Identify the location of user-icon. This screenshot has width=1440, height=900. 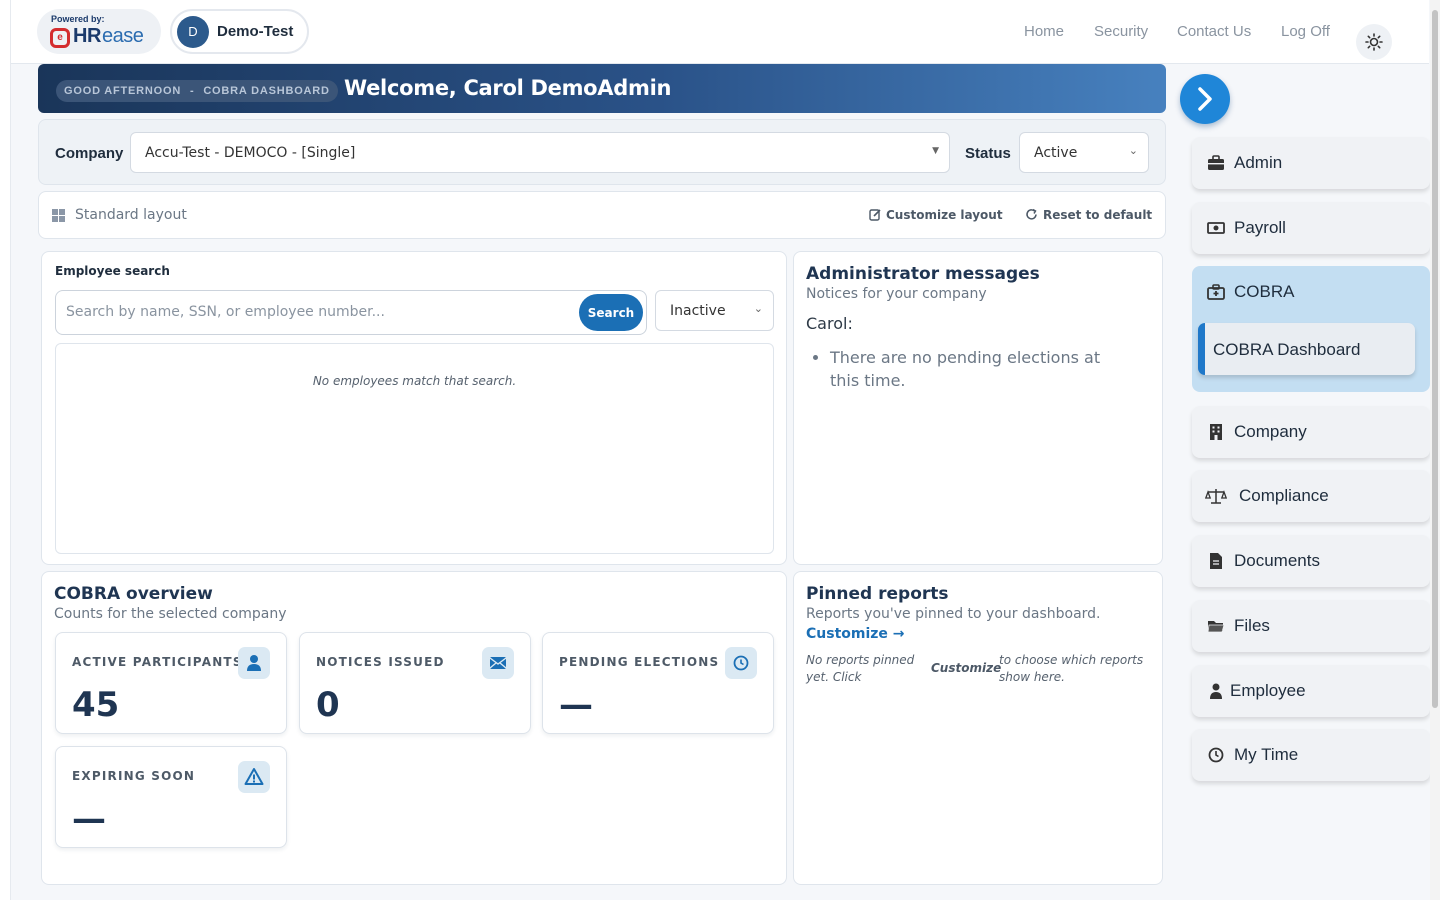
(254, 663).